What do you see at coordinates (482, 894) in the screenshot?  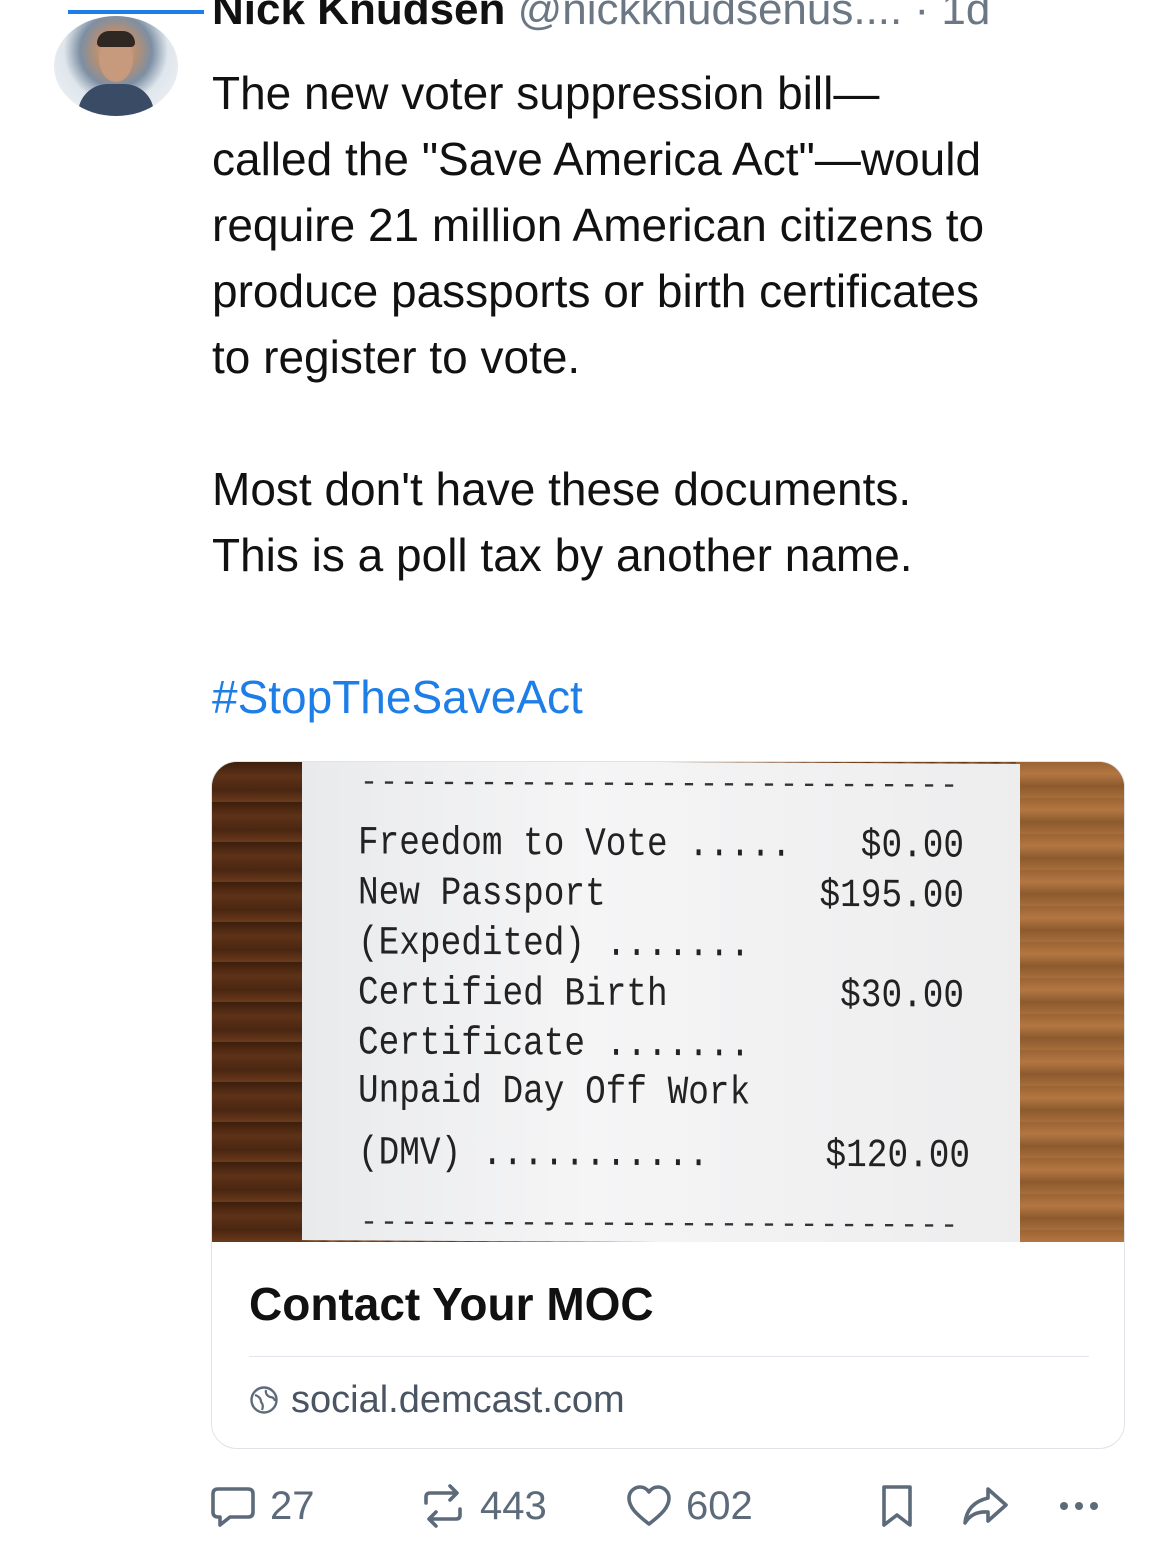 I see `receipt-line: New Passport` at bounding box center [482, 894].